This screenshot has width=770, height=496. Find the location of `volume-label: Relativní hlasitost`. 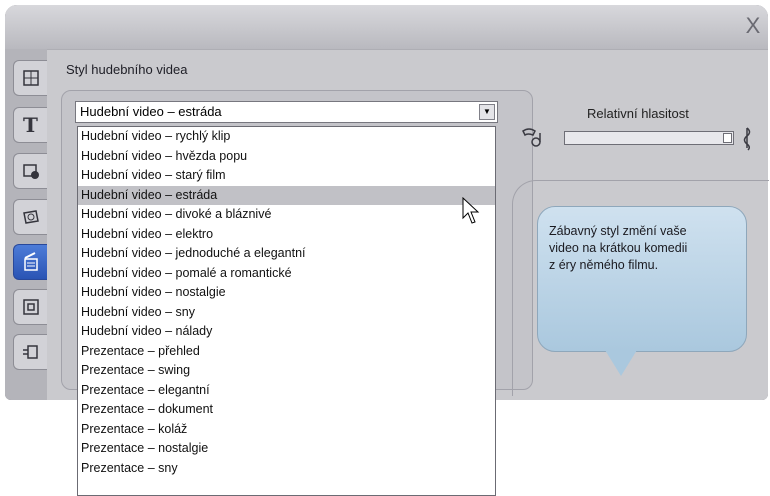

volume-label: Relativní hlasitost is located at coordinates (638, 113).